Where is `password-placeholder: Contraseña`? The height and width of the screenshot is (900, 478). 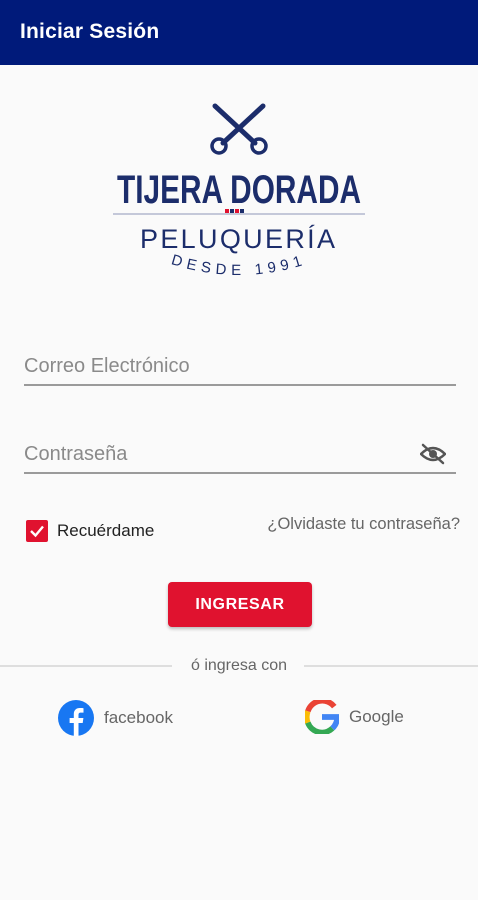
password-placeholder: Contraseña is located at coordinates (76, 454).